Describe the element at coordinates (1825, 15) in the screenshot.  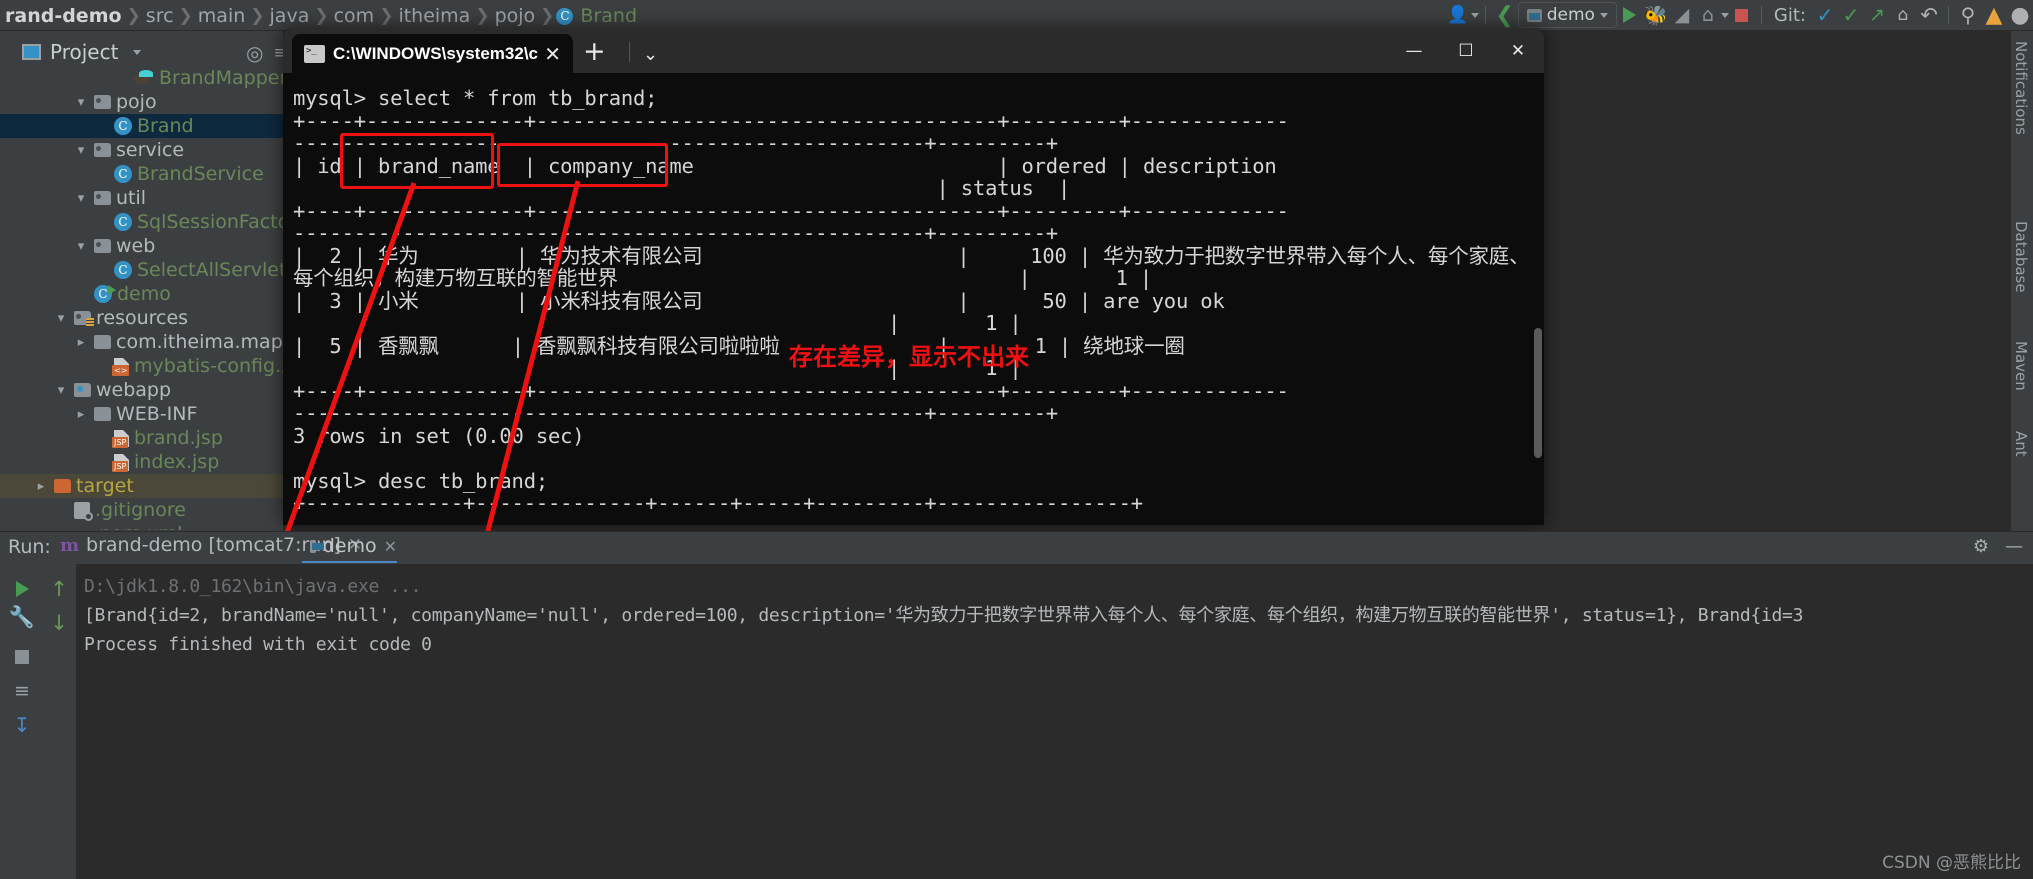
I see `git-update-icon: ✓` at that location.